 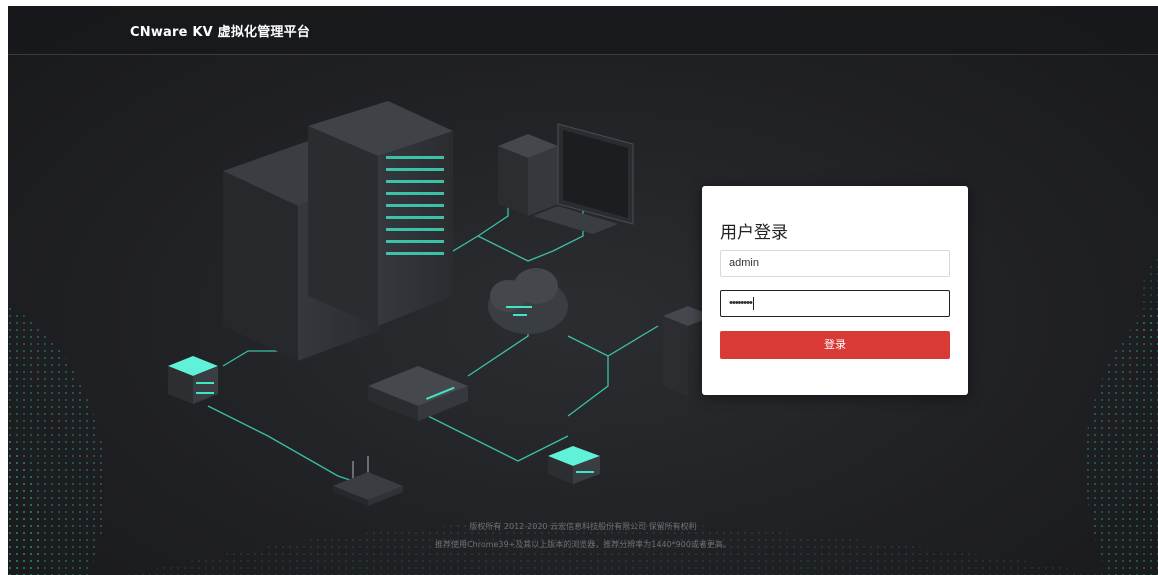 I want to click on app-title: CNware KV 虚拟化管理平台, so click(x=220, y=32).